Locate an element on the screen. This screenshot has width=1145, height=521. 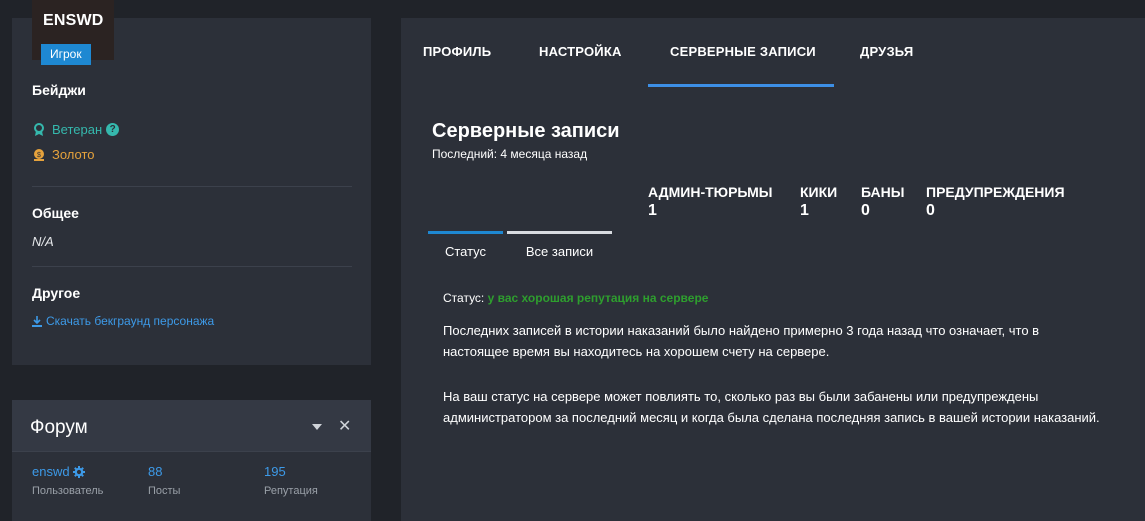
coin-icon: $ is located at coordinates (39, 155).